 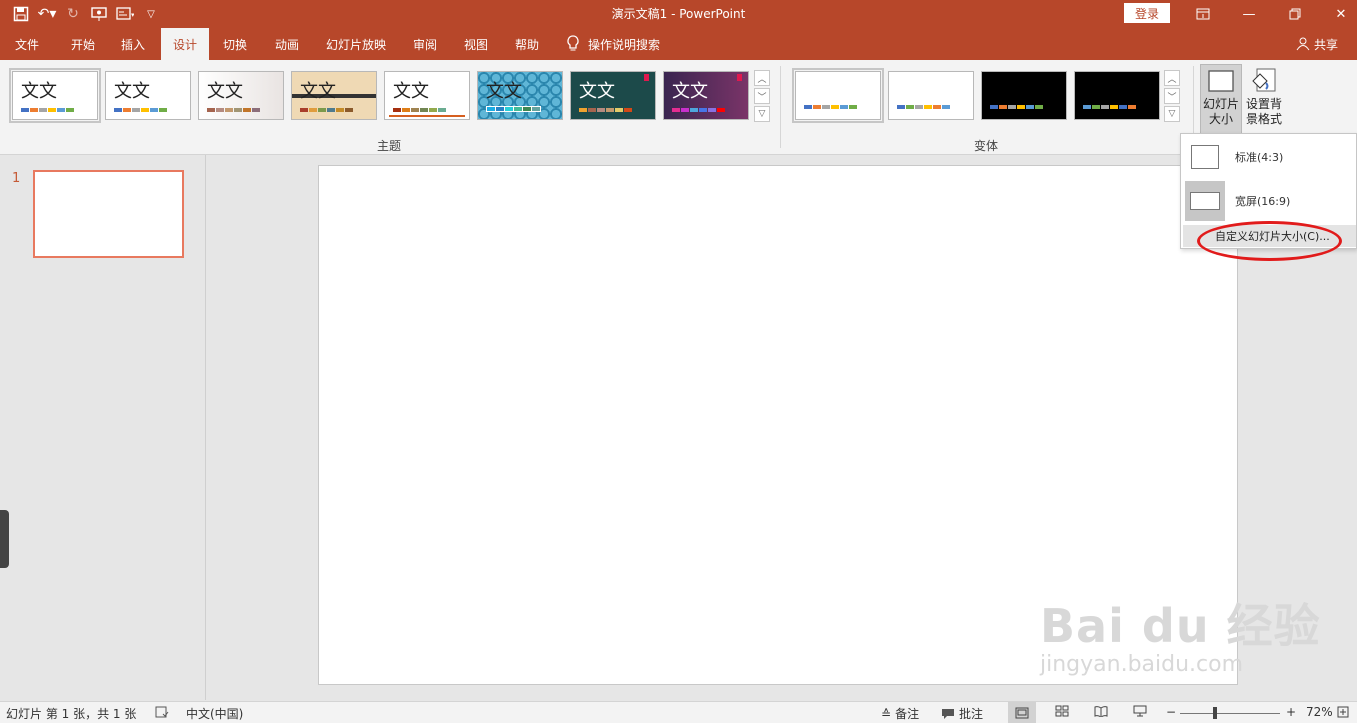 I want to click on notes-button: ≙ 备注, so click(x=900, y=713).